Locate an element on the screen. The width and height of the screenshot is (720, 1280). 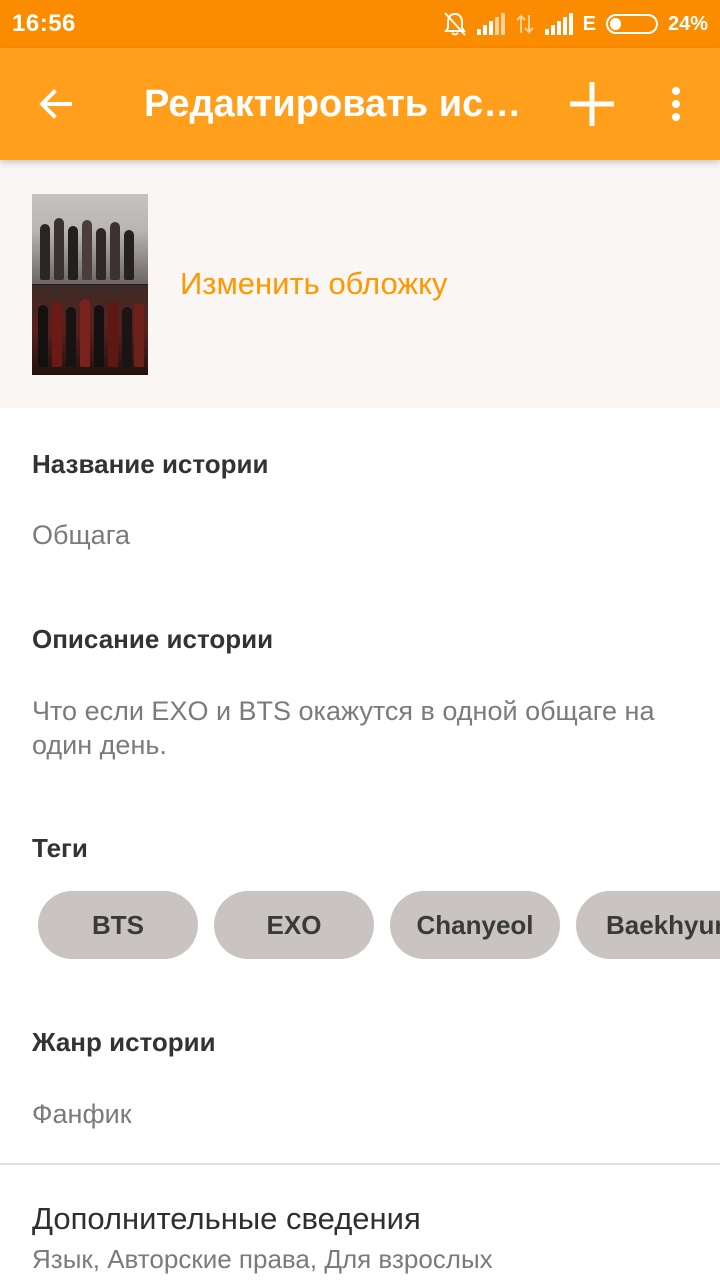
genre-field: Фанфик is located at coordinates (362, 1114).